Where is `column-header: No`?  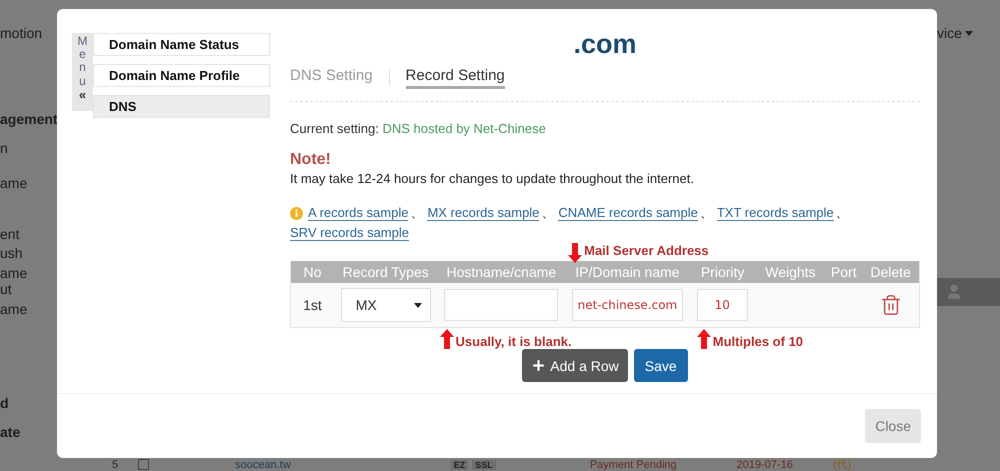
column-header: No is located at coordinates (312, 272).